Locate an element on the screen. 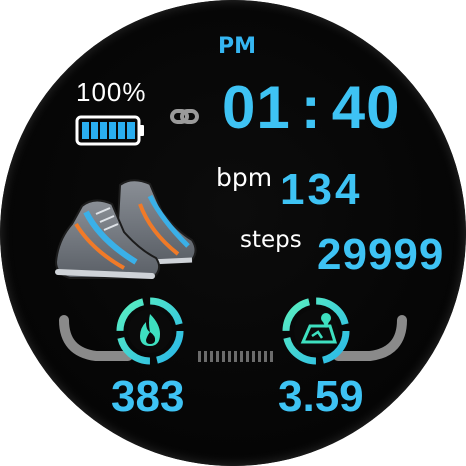  battery-percent: 100% is located at coordinates (111, 92).